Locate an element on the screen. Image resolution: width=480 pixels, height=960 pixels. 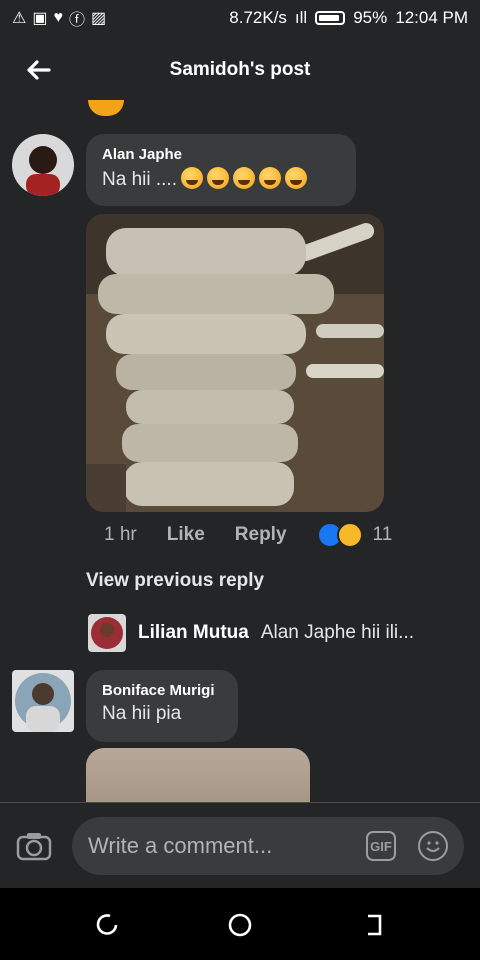
like-button: Like is located at coordinates (186, 535).